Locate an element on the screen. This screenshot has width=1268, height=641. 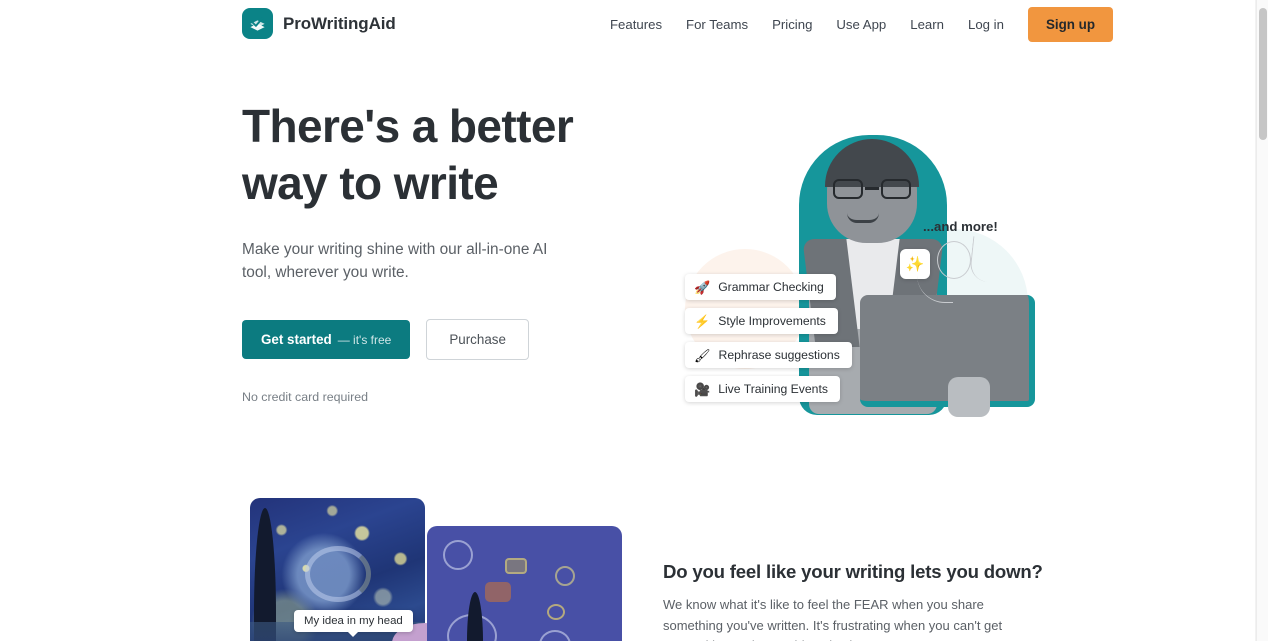
stacked-books-check-icon is located at coordinates (257, 23).